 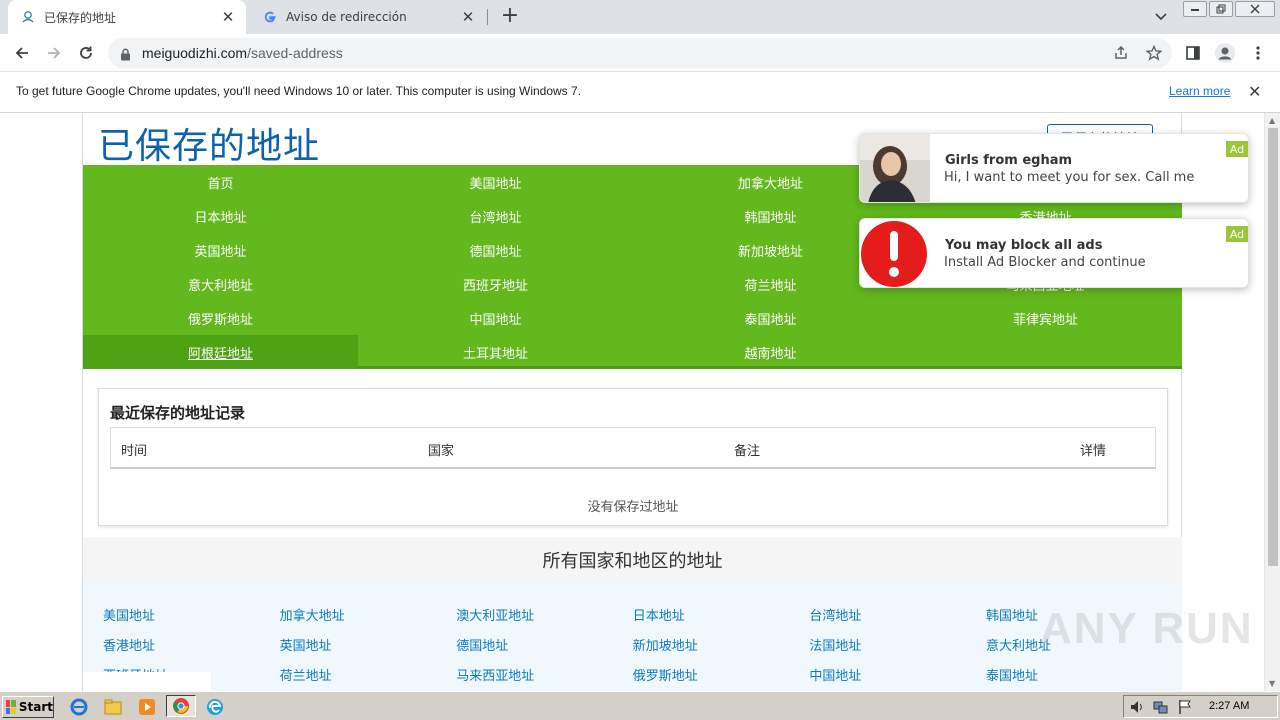 I want to click on country-link: 韩国地址, so click(x=1012, y=614).